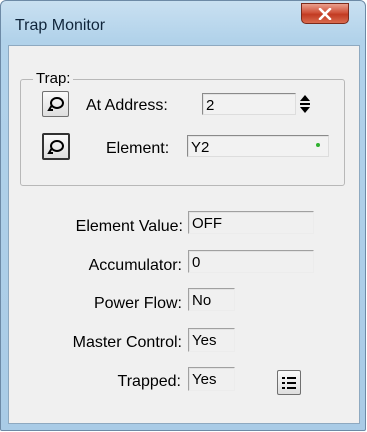 The height and width of the screenshot is (432, 367). Describe the element at coordinates (211, 379) in the screenshot. I see `trapped-field: Yes` at that location.